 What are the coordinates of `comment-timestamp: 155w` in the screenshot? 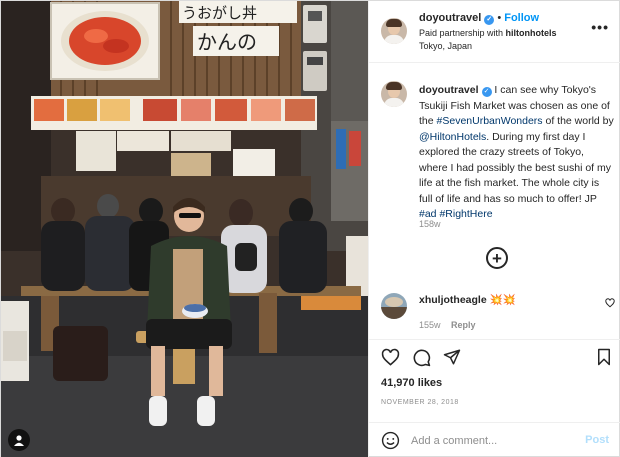 It's located at (430, 325).